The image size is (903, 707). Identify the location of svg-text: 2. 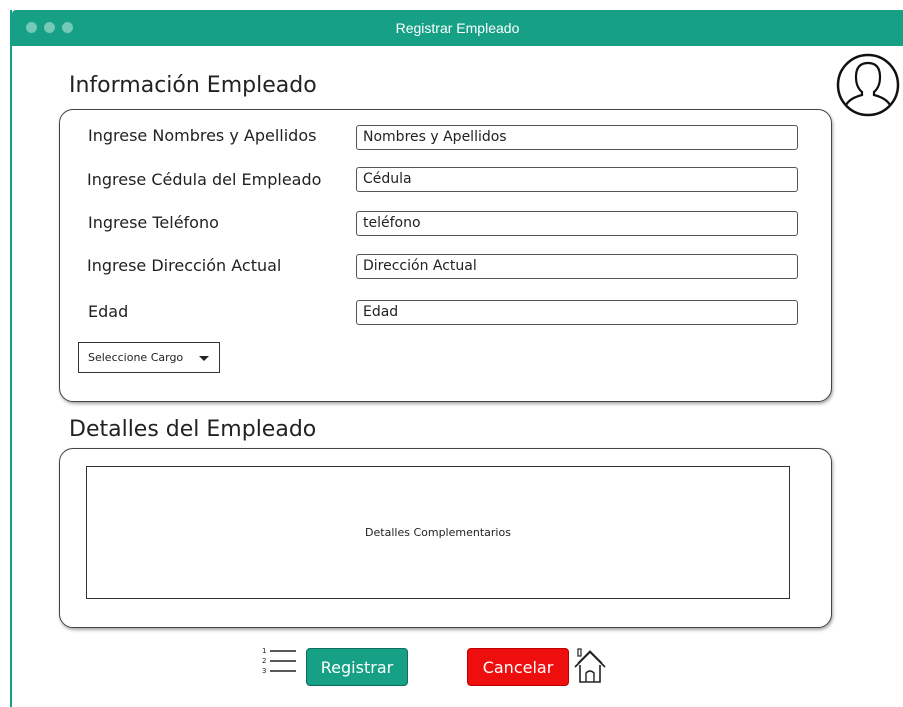
(264, 661).